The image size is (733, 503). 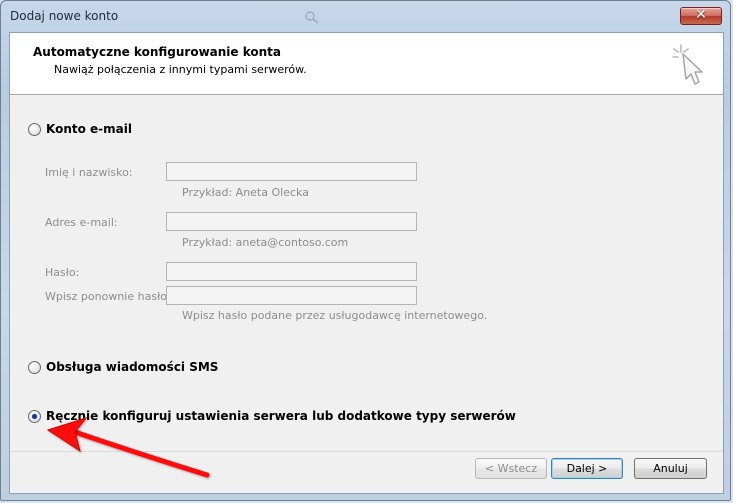 What do you see at coordinates (62, 272) in the screenshot?
I see `password-label: Hasło:` at bounding box center [62, 272].